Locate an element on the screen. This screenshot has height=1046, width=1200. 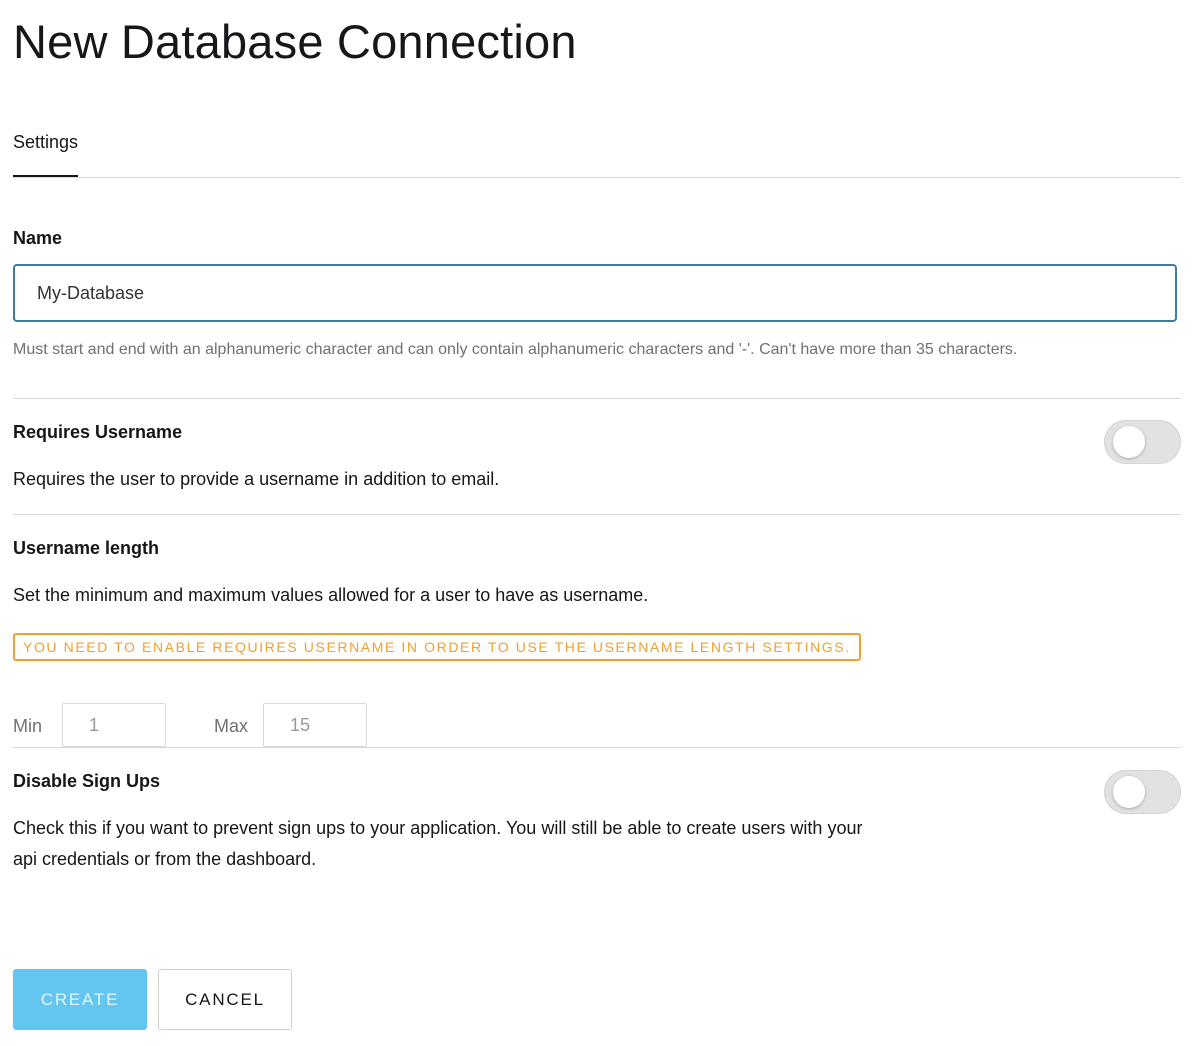
max-label: Max is located at coordinates (231, 726).